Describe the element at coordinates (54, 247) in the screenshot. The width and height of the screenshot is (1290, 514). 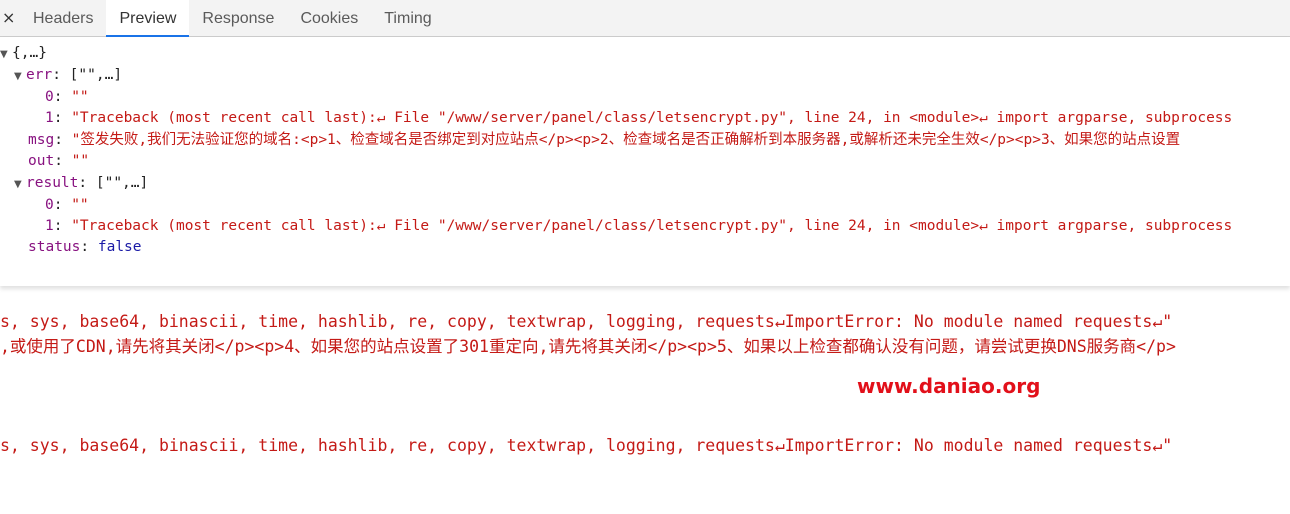
I see `node-key: status` at that location.